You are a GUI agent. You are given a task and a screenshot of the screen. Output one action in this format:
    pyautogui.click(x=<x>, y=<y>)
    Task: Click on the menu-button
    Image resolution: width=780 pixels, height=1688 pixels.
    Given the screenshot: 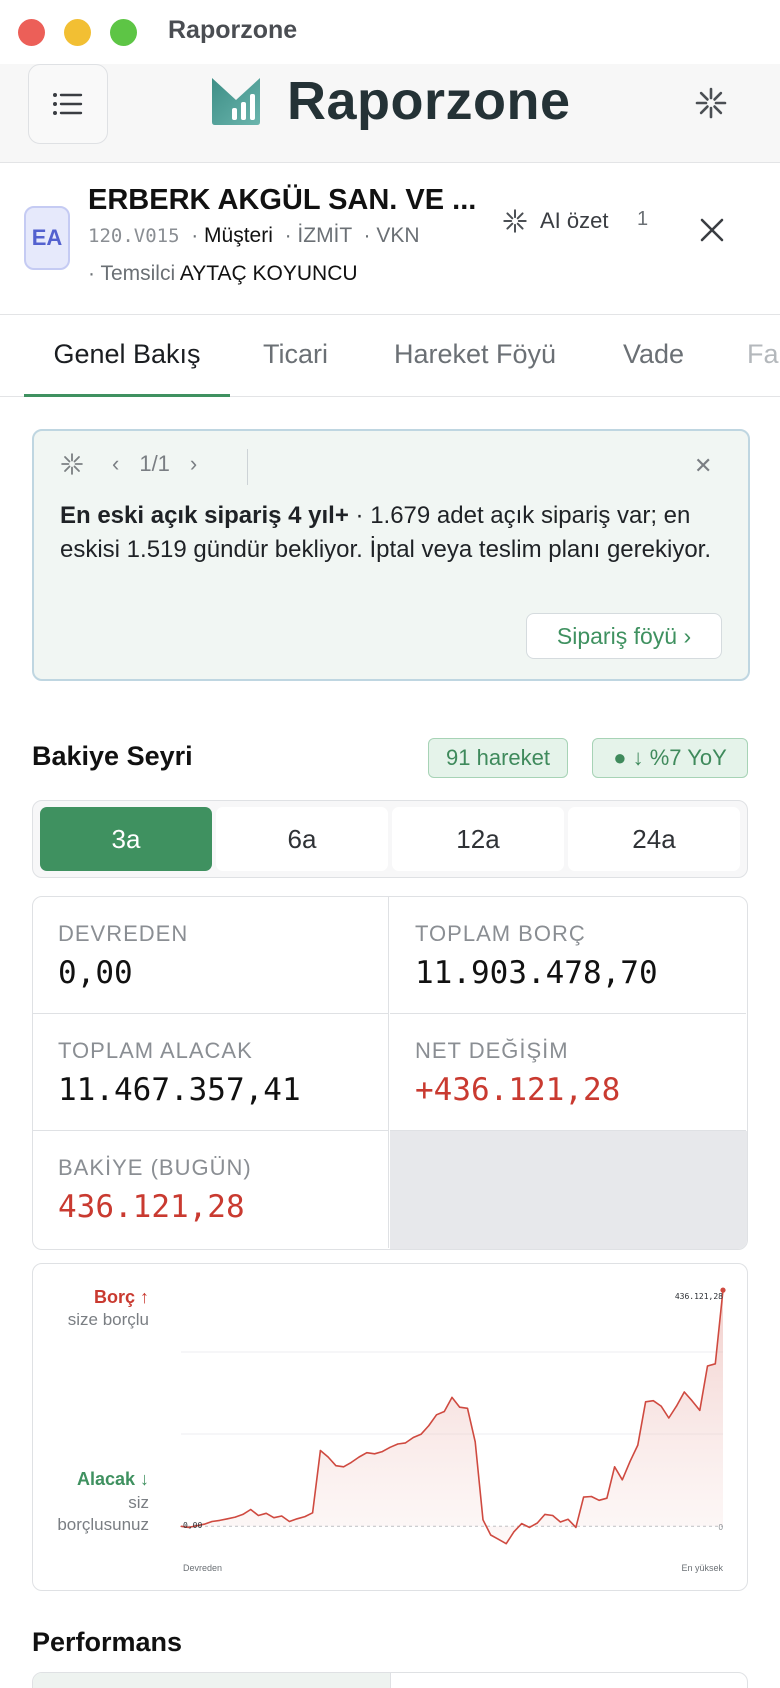 What is the action you would take?
    pyautogui.click(x=68, y=104)
    